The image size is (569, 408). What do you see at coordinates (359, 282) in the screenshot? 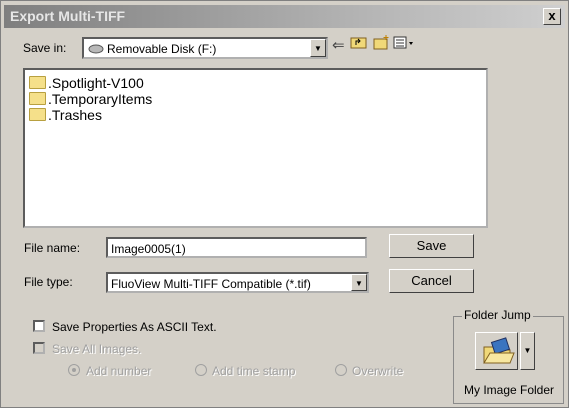
I see `file-type-dropdown-arrow: ▼` at bounding box center [359, 282].